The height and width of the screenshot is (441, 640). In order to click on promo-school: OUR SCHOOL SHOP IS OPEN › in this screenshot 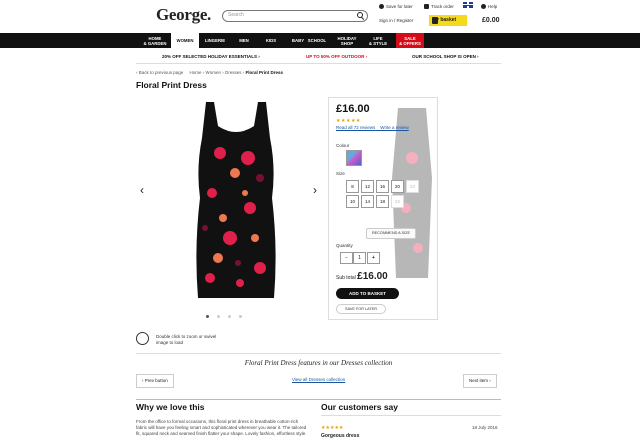, I will do `click(445, 56)`.